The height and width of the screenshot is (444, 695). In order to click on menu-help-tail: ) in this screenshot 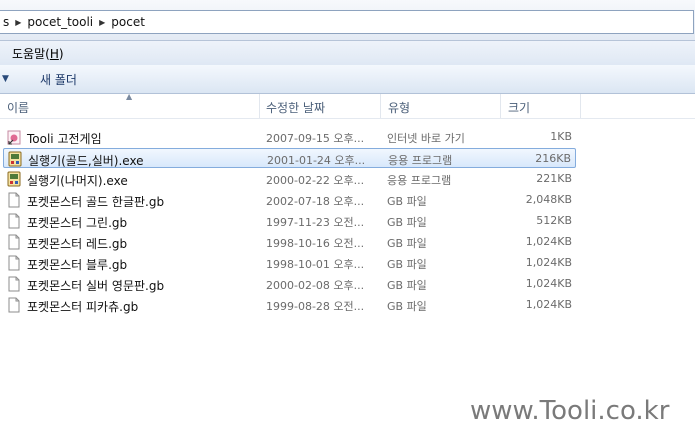, I will do `click(61, 53)`.